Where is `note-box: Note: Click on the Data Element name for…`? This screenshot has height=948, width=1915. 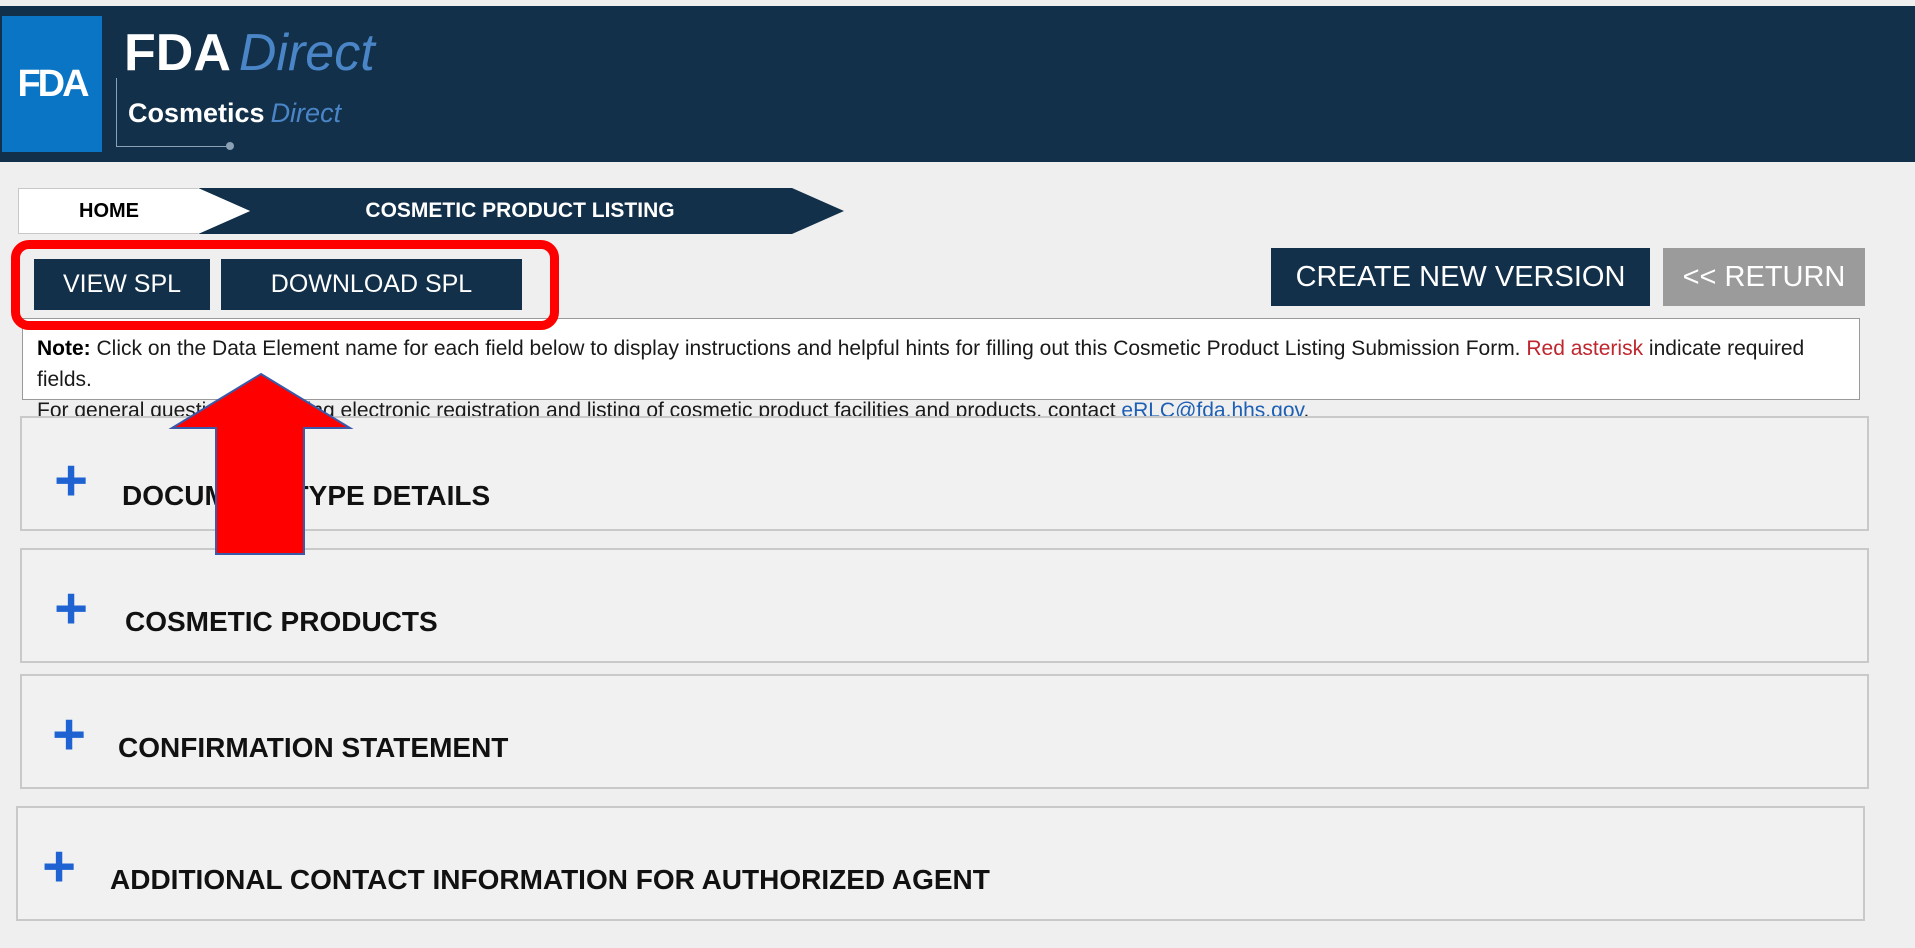
note-box: Note: Click on the Data Element name for… is located at coordinates (941, 370).